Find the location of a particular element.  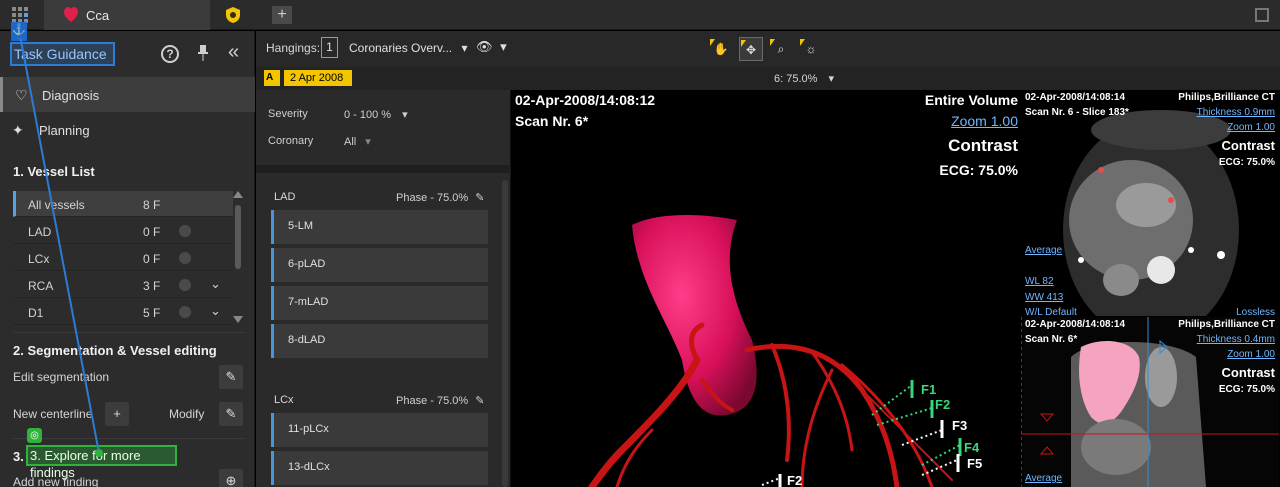

vessel-name: RCA is located at coordinates (41, 286).